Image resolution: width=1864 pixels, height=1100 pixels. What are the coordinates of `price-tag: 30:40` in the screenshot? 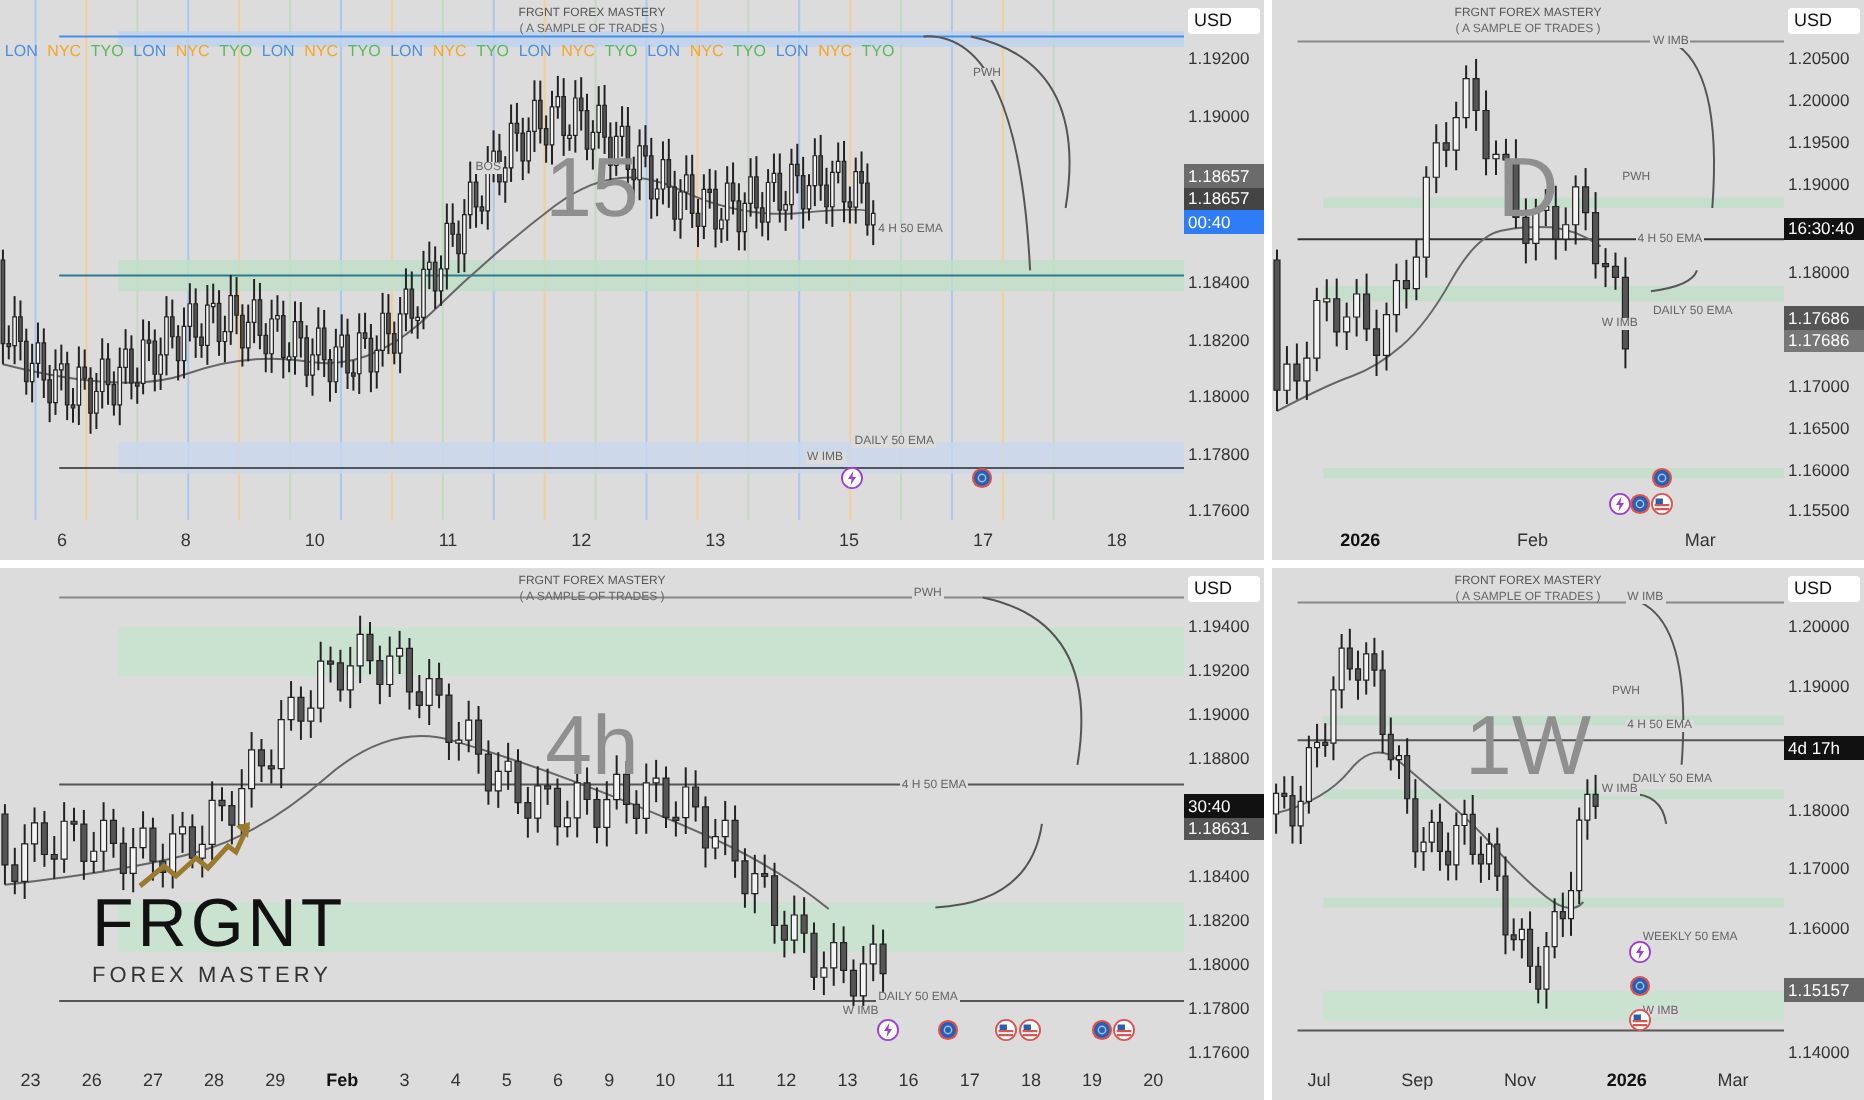 It's located at (1224, 805).